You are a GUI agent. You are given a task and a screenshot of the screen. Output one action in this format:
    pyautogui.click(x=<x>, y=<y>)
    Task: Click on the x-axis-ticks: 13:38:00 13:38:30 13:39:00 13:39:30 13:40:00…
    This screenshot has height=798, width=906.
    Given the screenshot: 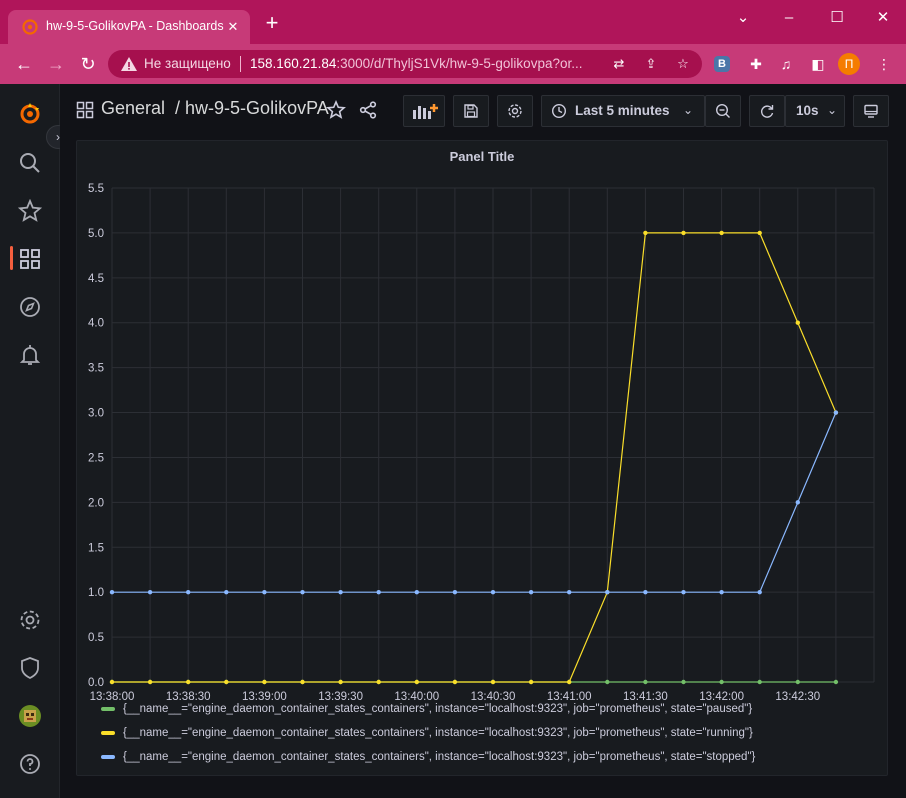 What is the action you would take?
    pyautogui.click(x=455, y=696)
    